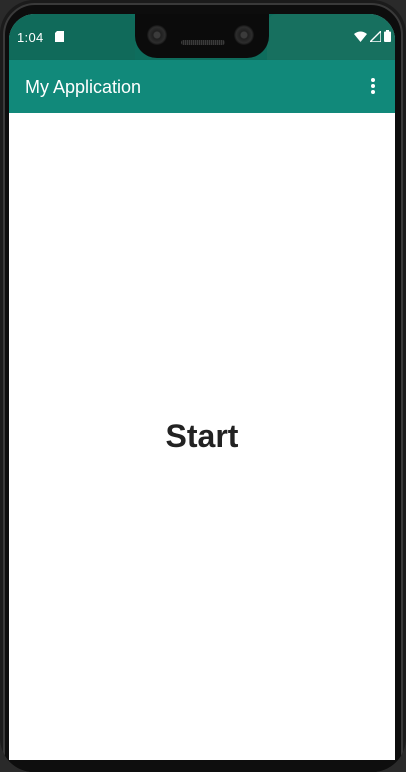 Image resolution: width=406 pixels, height=772 pixels. What do you see at coordinates (203, 42) in the screenshot?
I see `earpiece-speaker` at bounding box center [203, 42].